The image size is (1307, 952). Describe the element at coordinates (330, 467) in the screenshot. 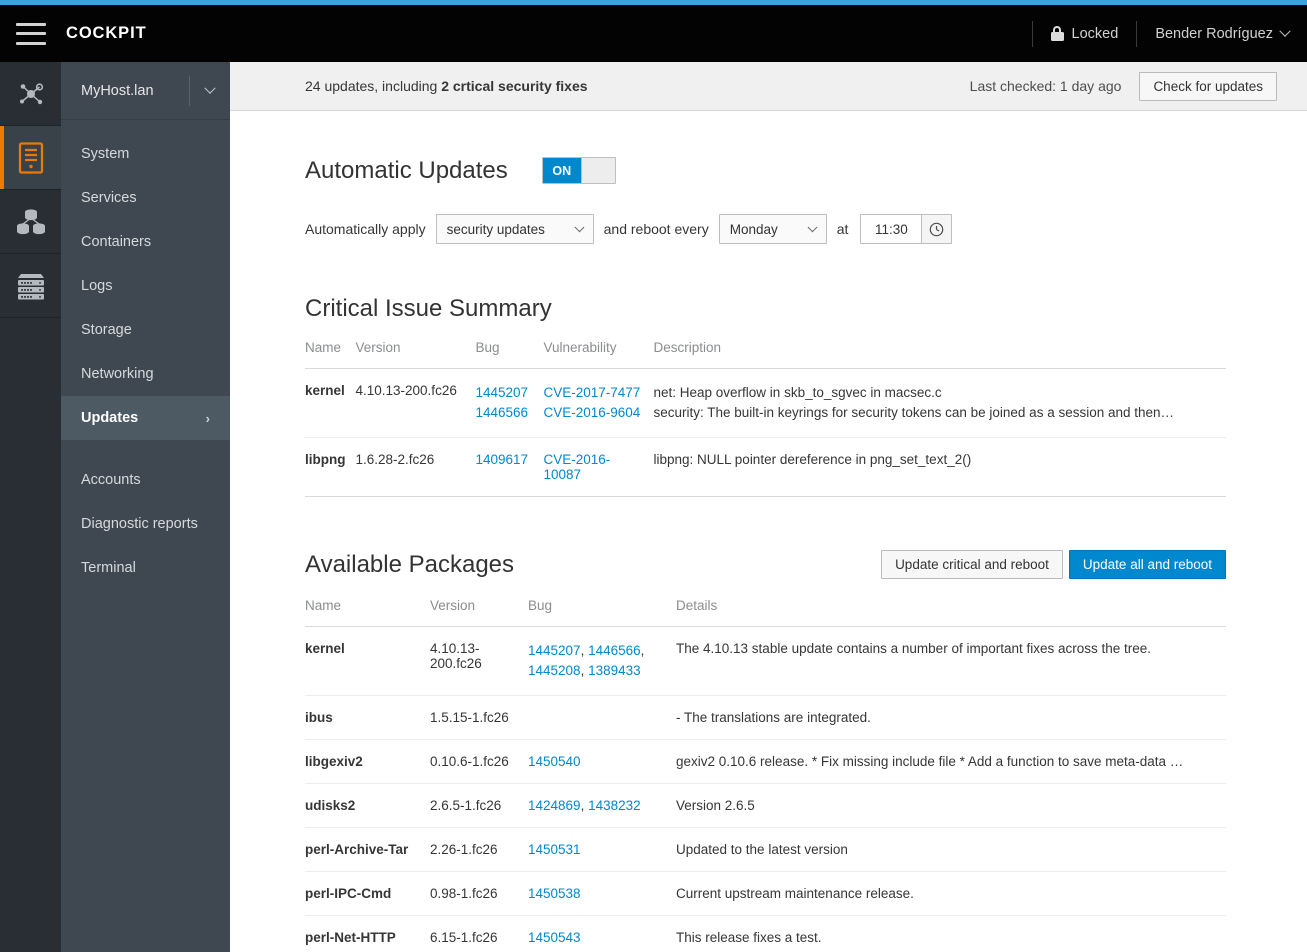

I see `cell-name: libpng` at that location.